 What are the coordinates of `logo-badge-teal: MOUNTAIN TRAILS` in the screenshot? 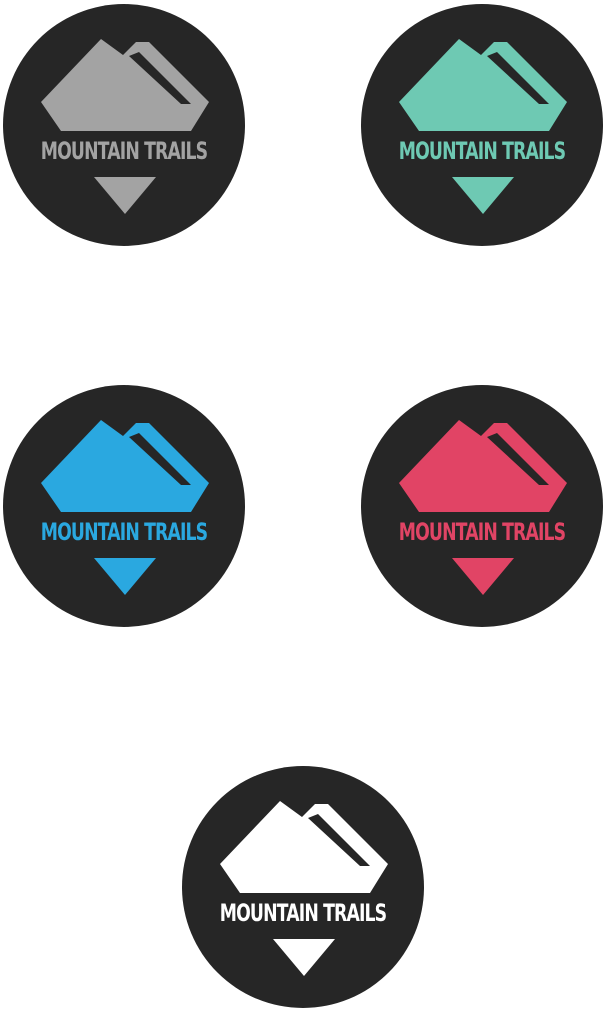 It's located at (482, 125).